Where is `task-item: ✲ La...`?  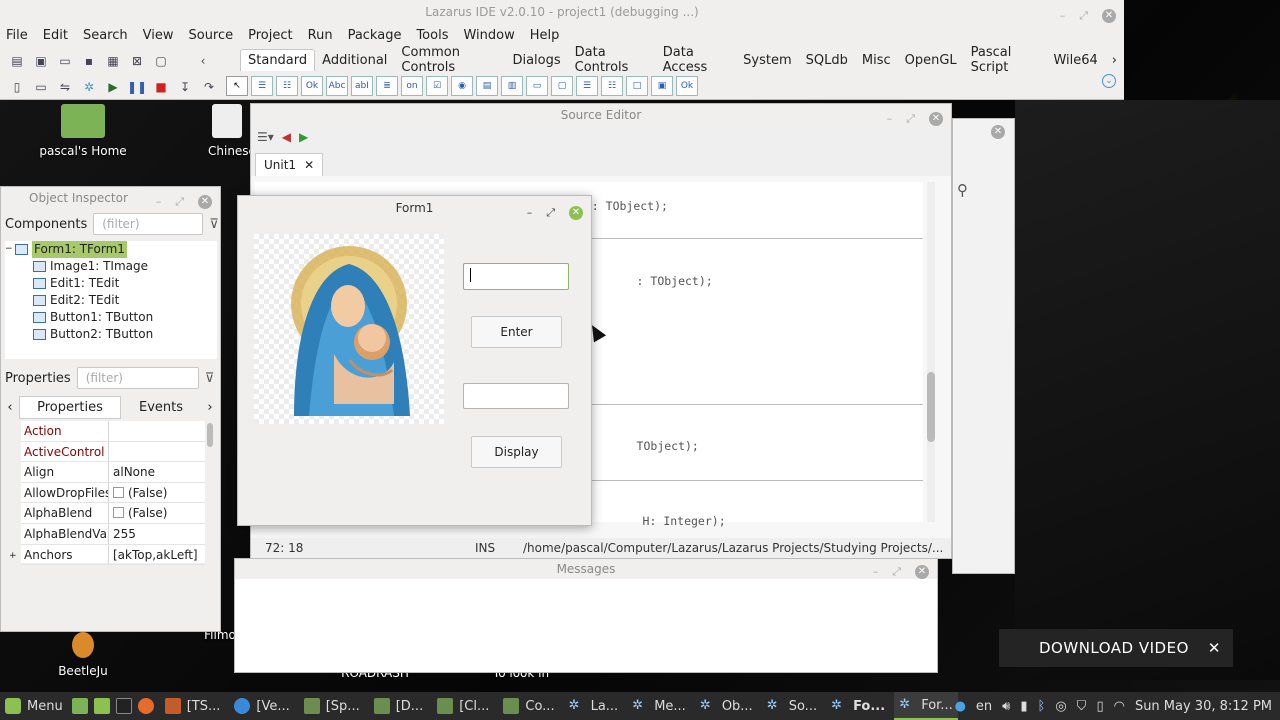 task-item: ✲ La... is located at coordinates (594, 706).